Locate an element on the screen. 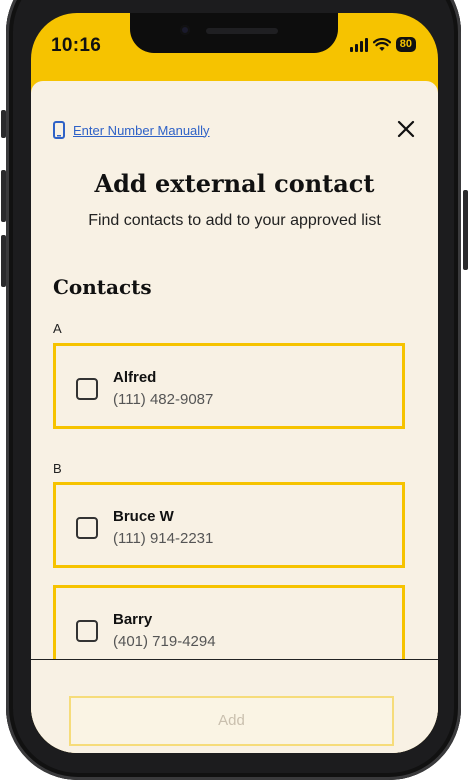  battery-indicator: 80 is located at coordinates (405, 44).